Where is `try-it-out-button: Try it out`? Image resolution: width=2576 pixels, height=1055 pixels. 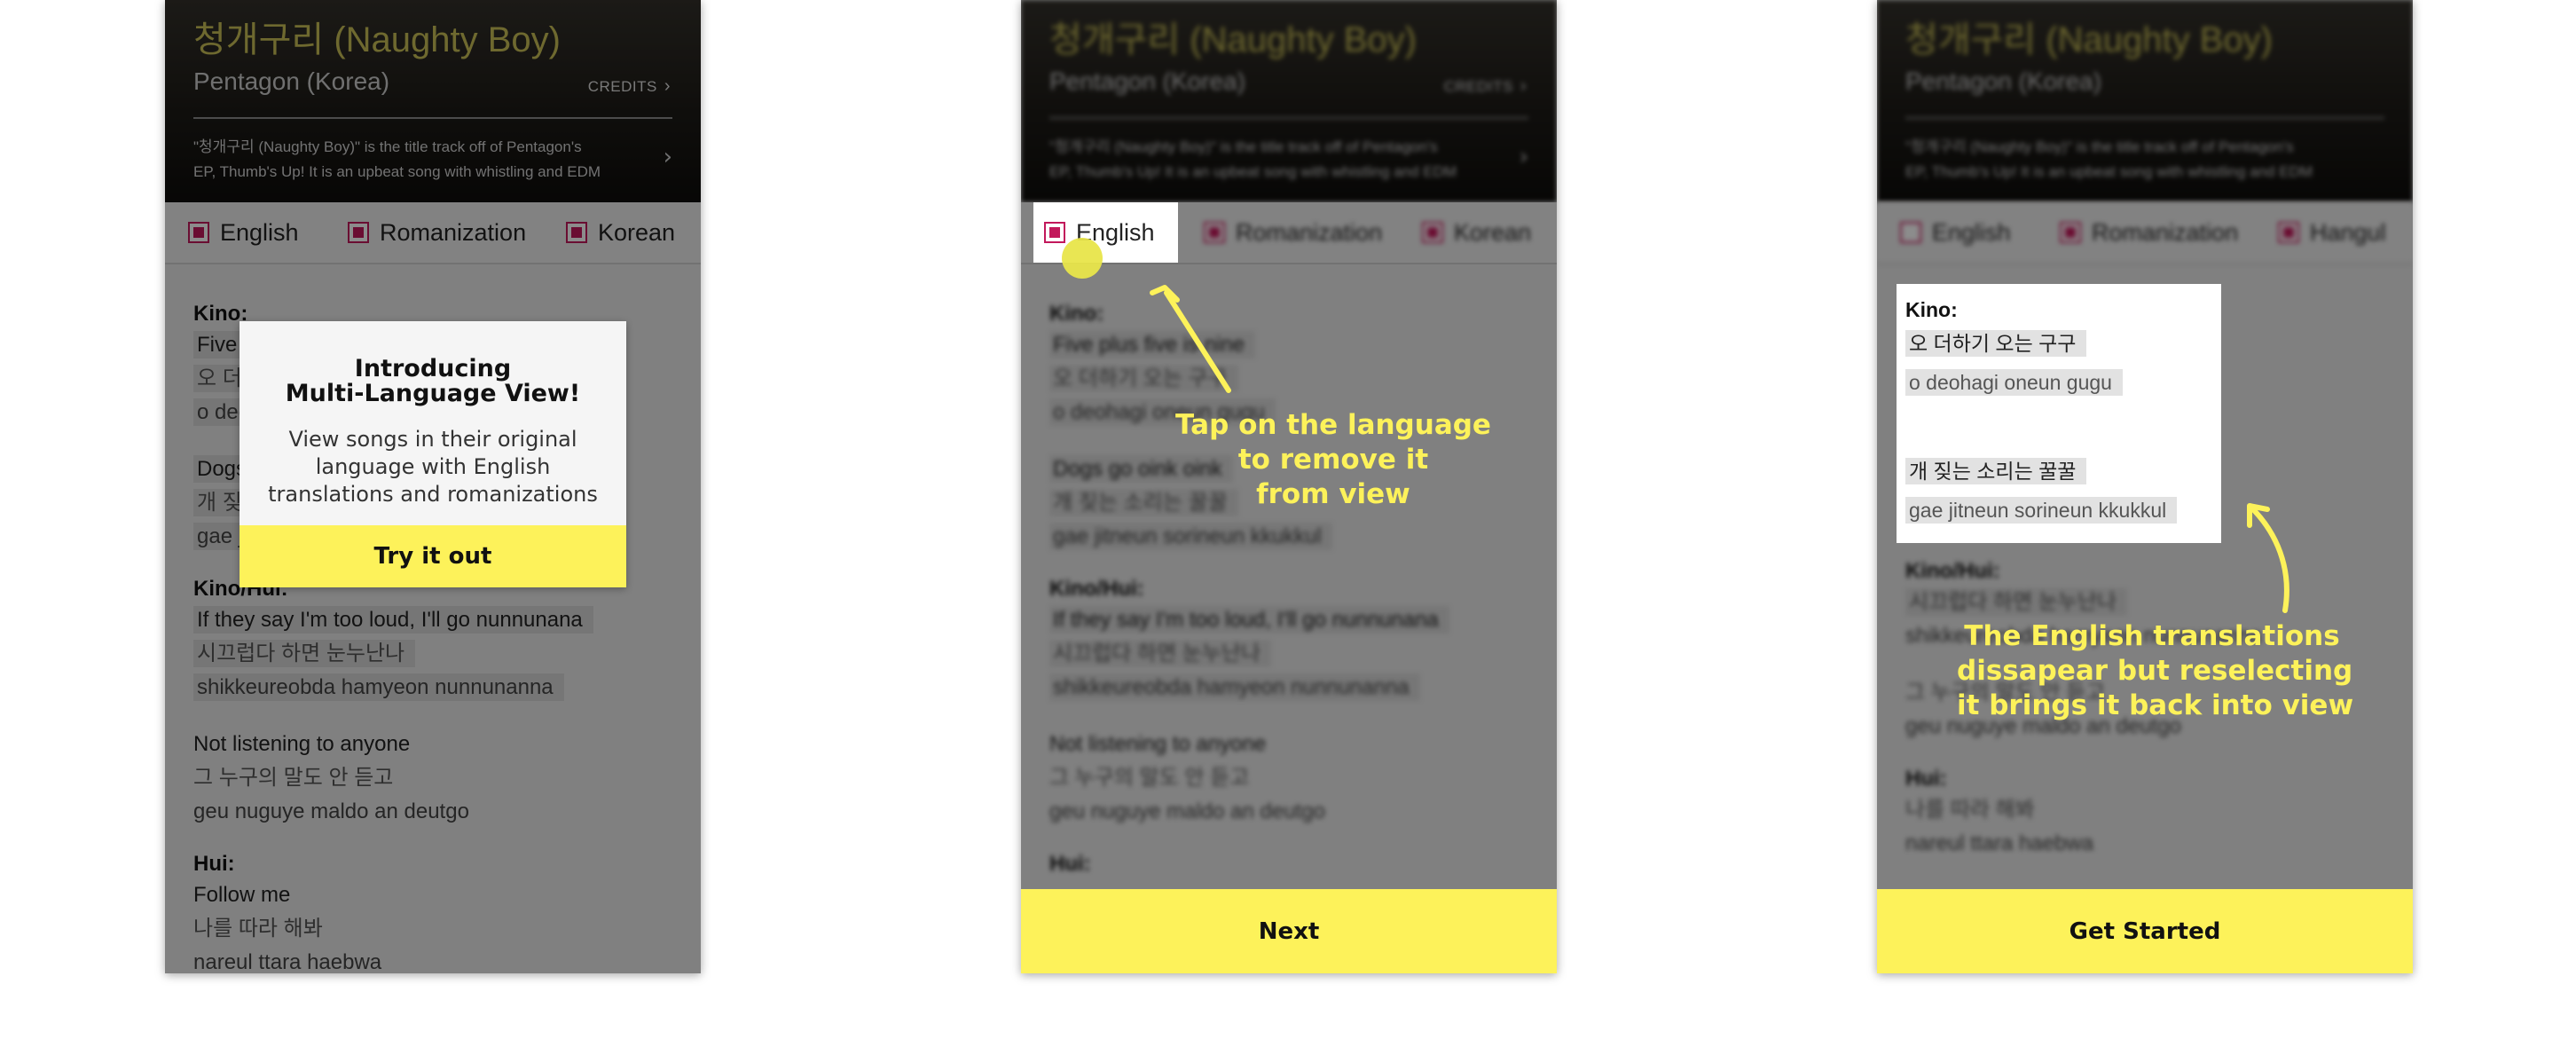
try-it-out-button: Try it out is located at coordinates (433, 556).